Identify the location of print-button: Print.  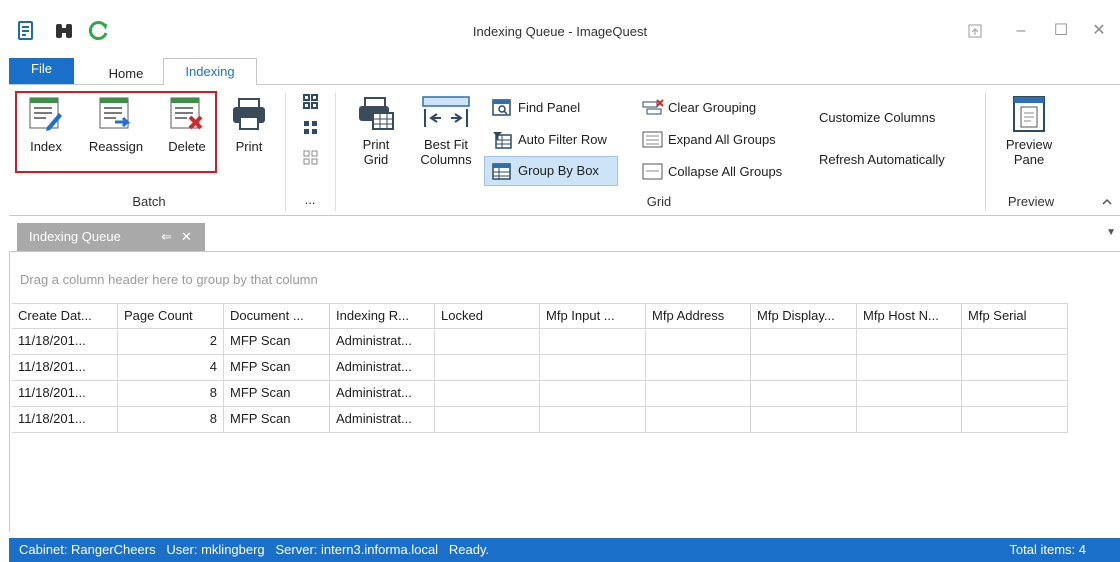
(249, 130).